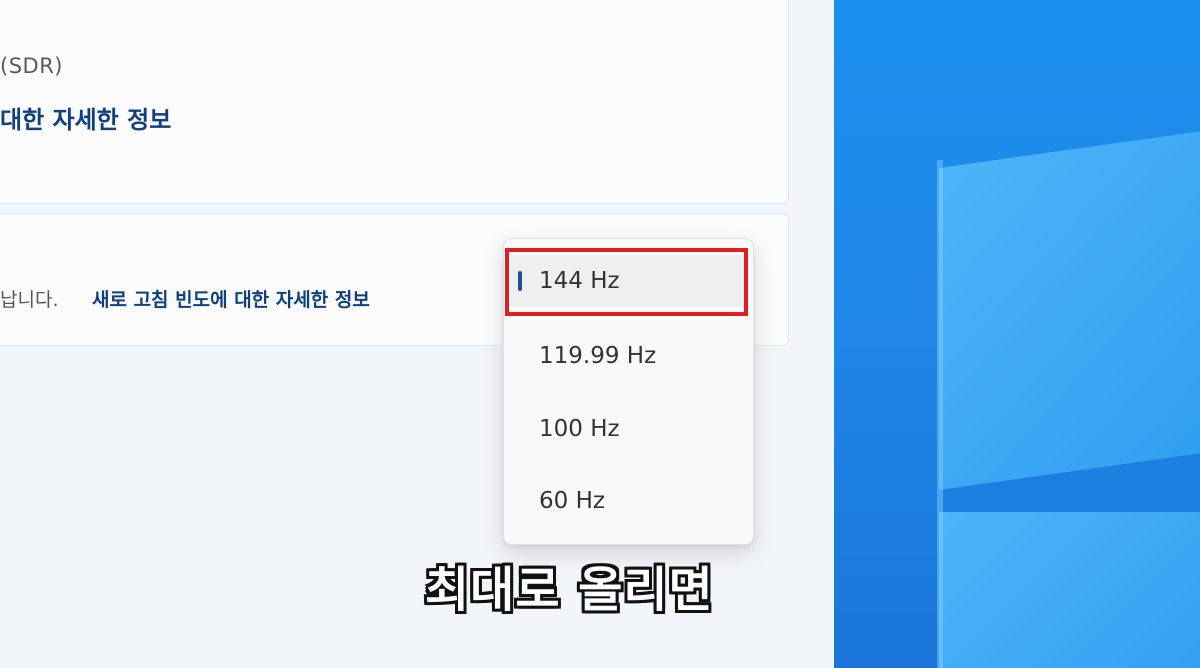 The image size is (1200, 668). What do you see at coordinates (572, 501) in the screenshot?
I see `option-label: 60 Hz` at bounding box center [572, 501].